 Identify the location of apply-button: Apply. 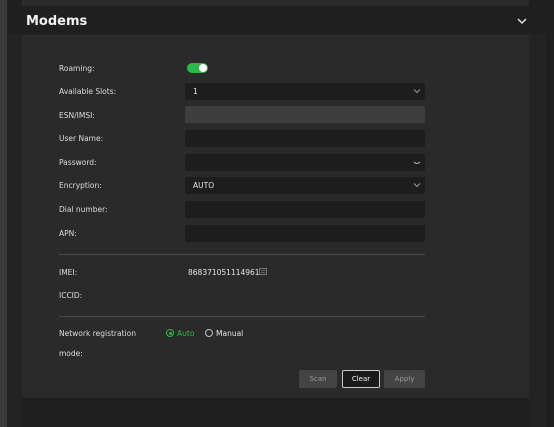
(404, 379).